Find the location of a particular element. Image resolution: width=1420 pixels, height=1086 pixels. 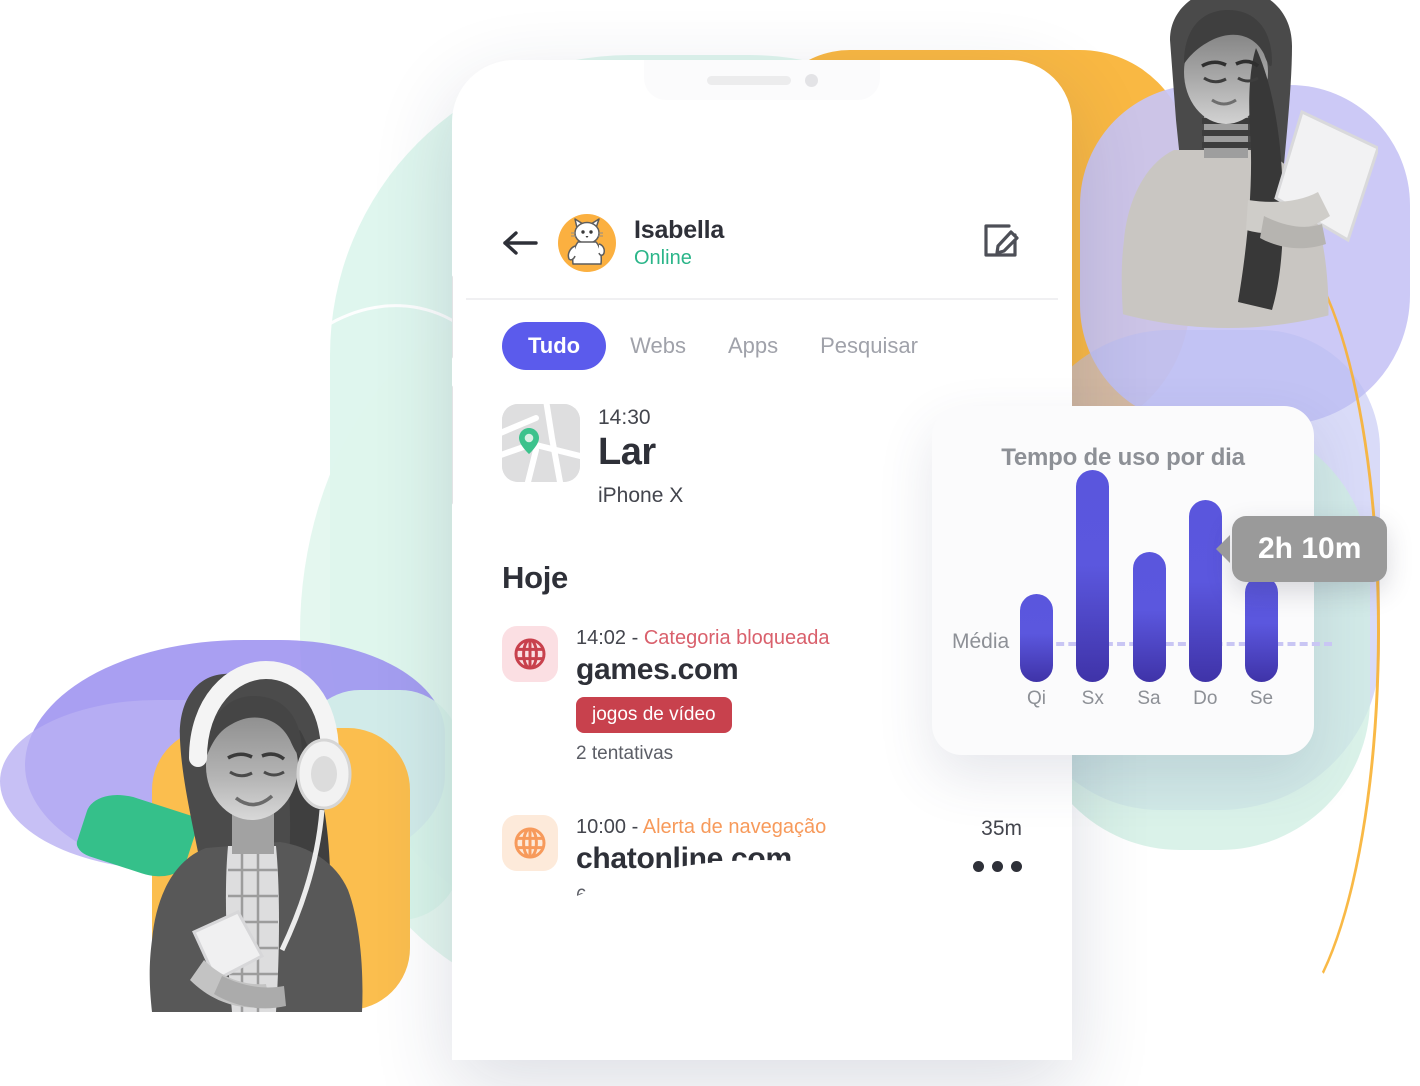

app-header: Isabella Online is located at coordinates (762, 186).